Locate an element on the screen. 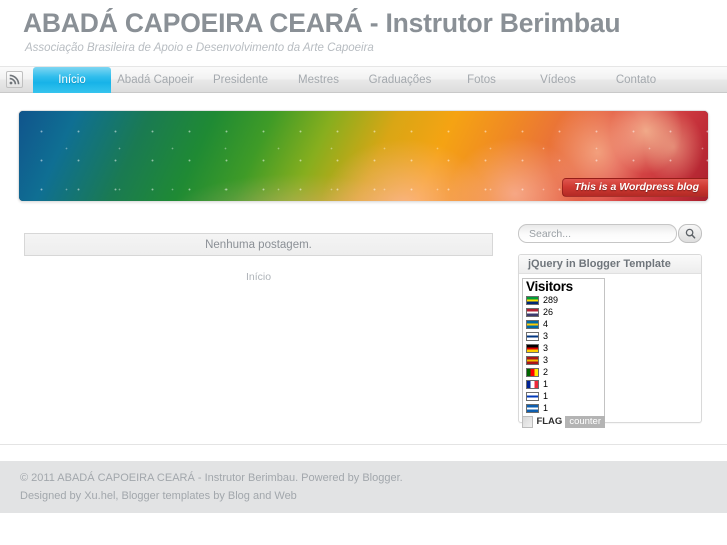 Image resolution: width=727 pixels, height=545 pixels. nav-item-presidente: Presidente is located at coordinates (240, 80).